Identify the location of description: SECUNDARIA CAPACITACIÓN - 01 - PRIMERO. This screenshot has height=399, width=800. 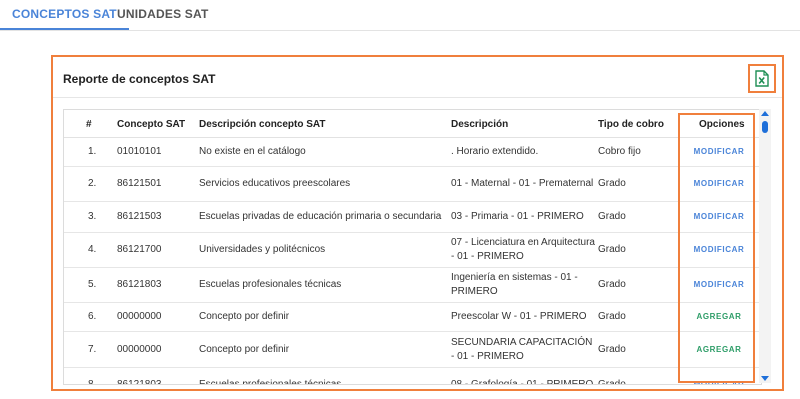
(522, 349).